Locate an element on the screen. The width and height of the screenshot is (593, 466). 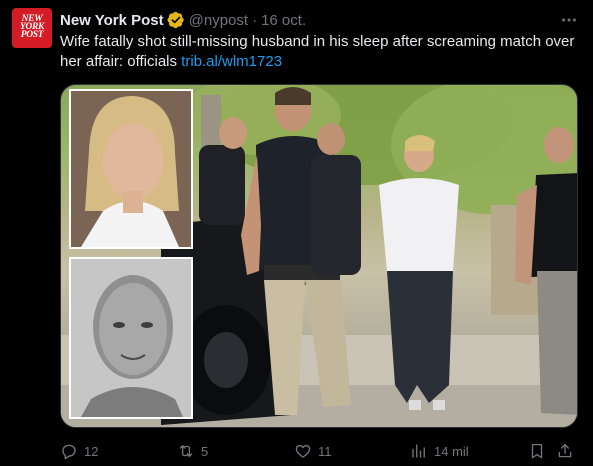
retweet-icon is located at coordinates (186, 451).